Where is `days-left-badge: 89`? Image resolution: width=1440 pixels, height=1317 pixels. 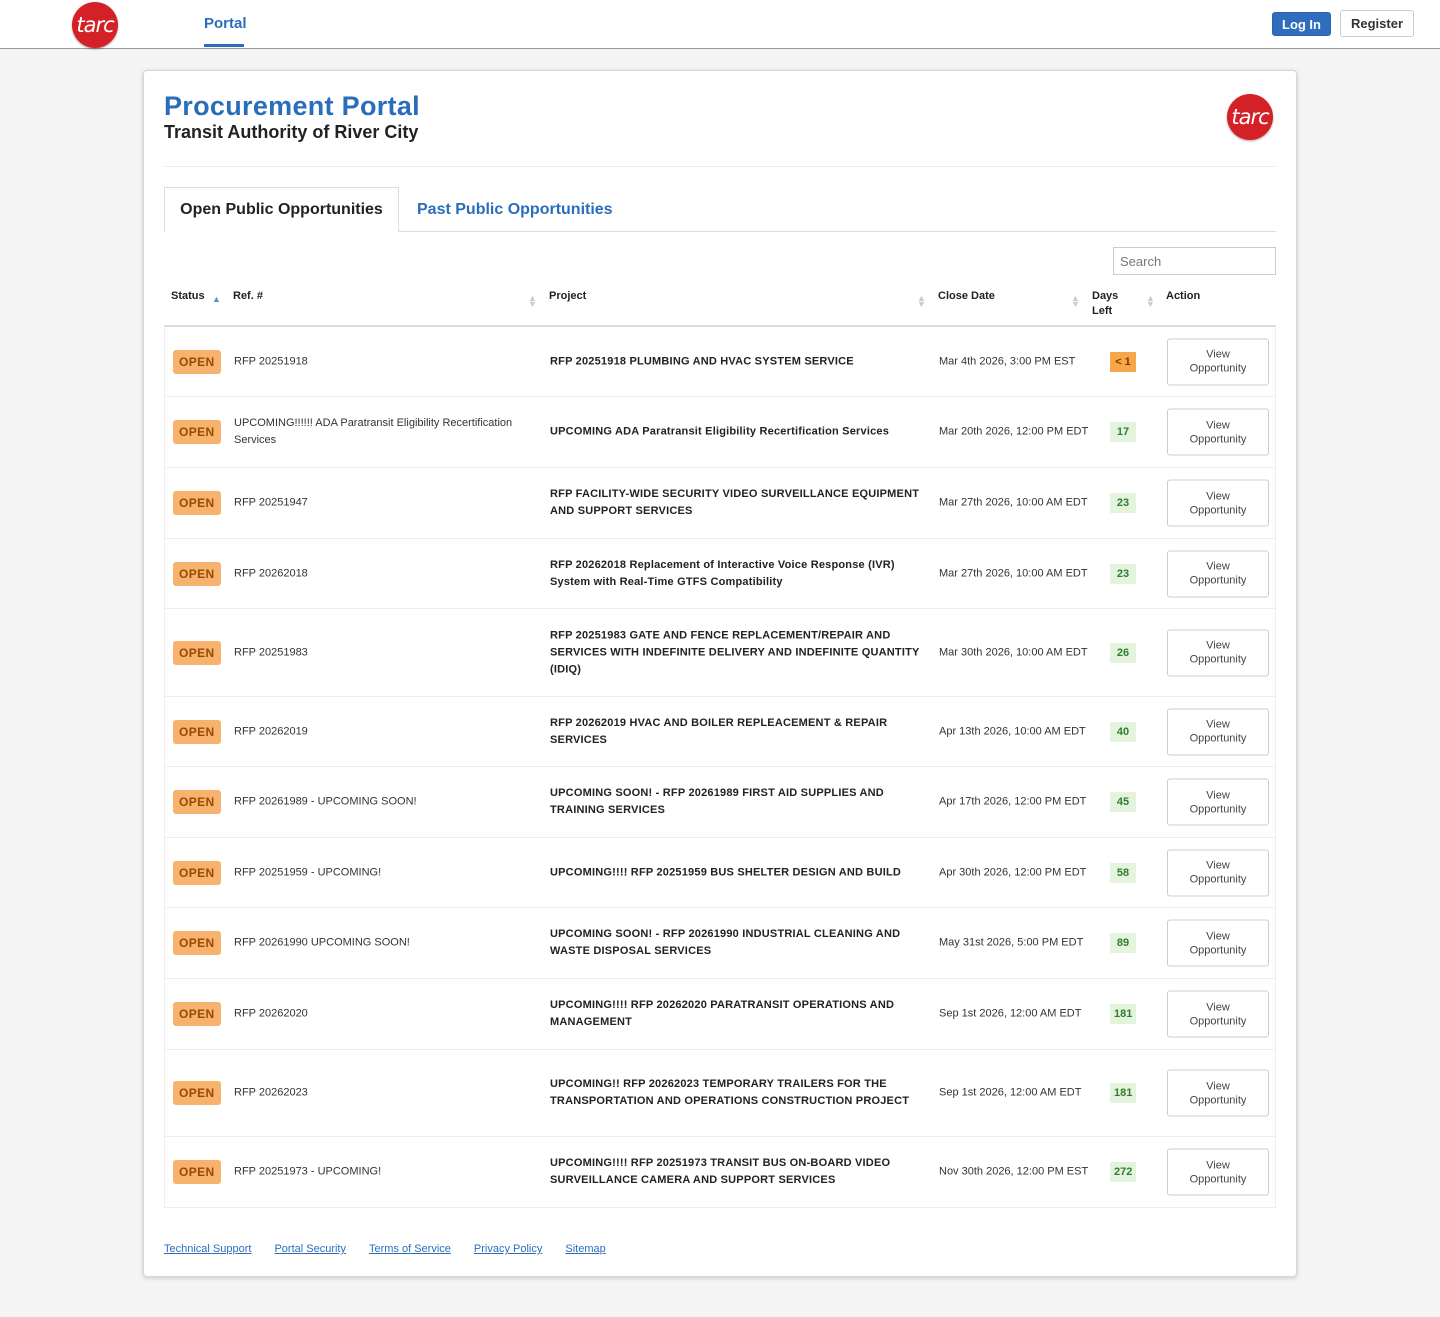
days-left-badge: 89 is located at coordinates (1123, 943).